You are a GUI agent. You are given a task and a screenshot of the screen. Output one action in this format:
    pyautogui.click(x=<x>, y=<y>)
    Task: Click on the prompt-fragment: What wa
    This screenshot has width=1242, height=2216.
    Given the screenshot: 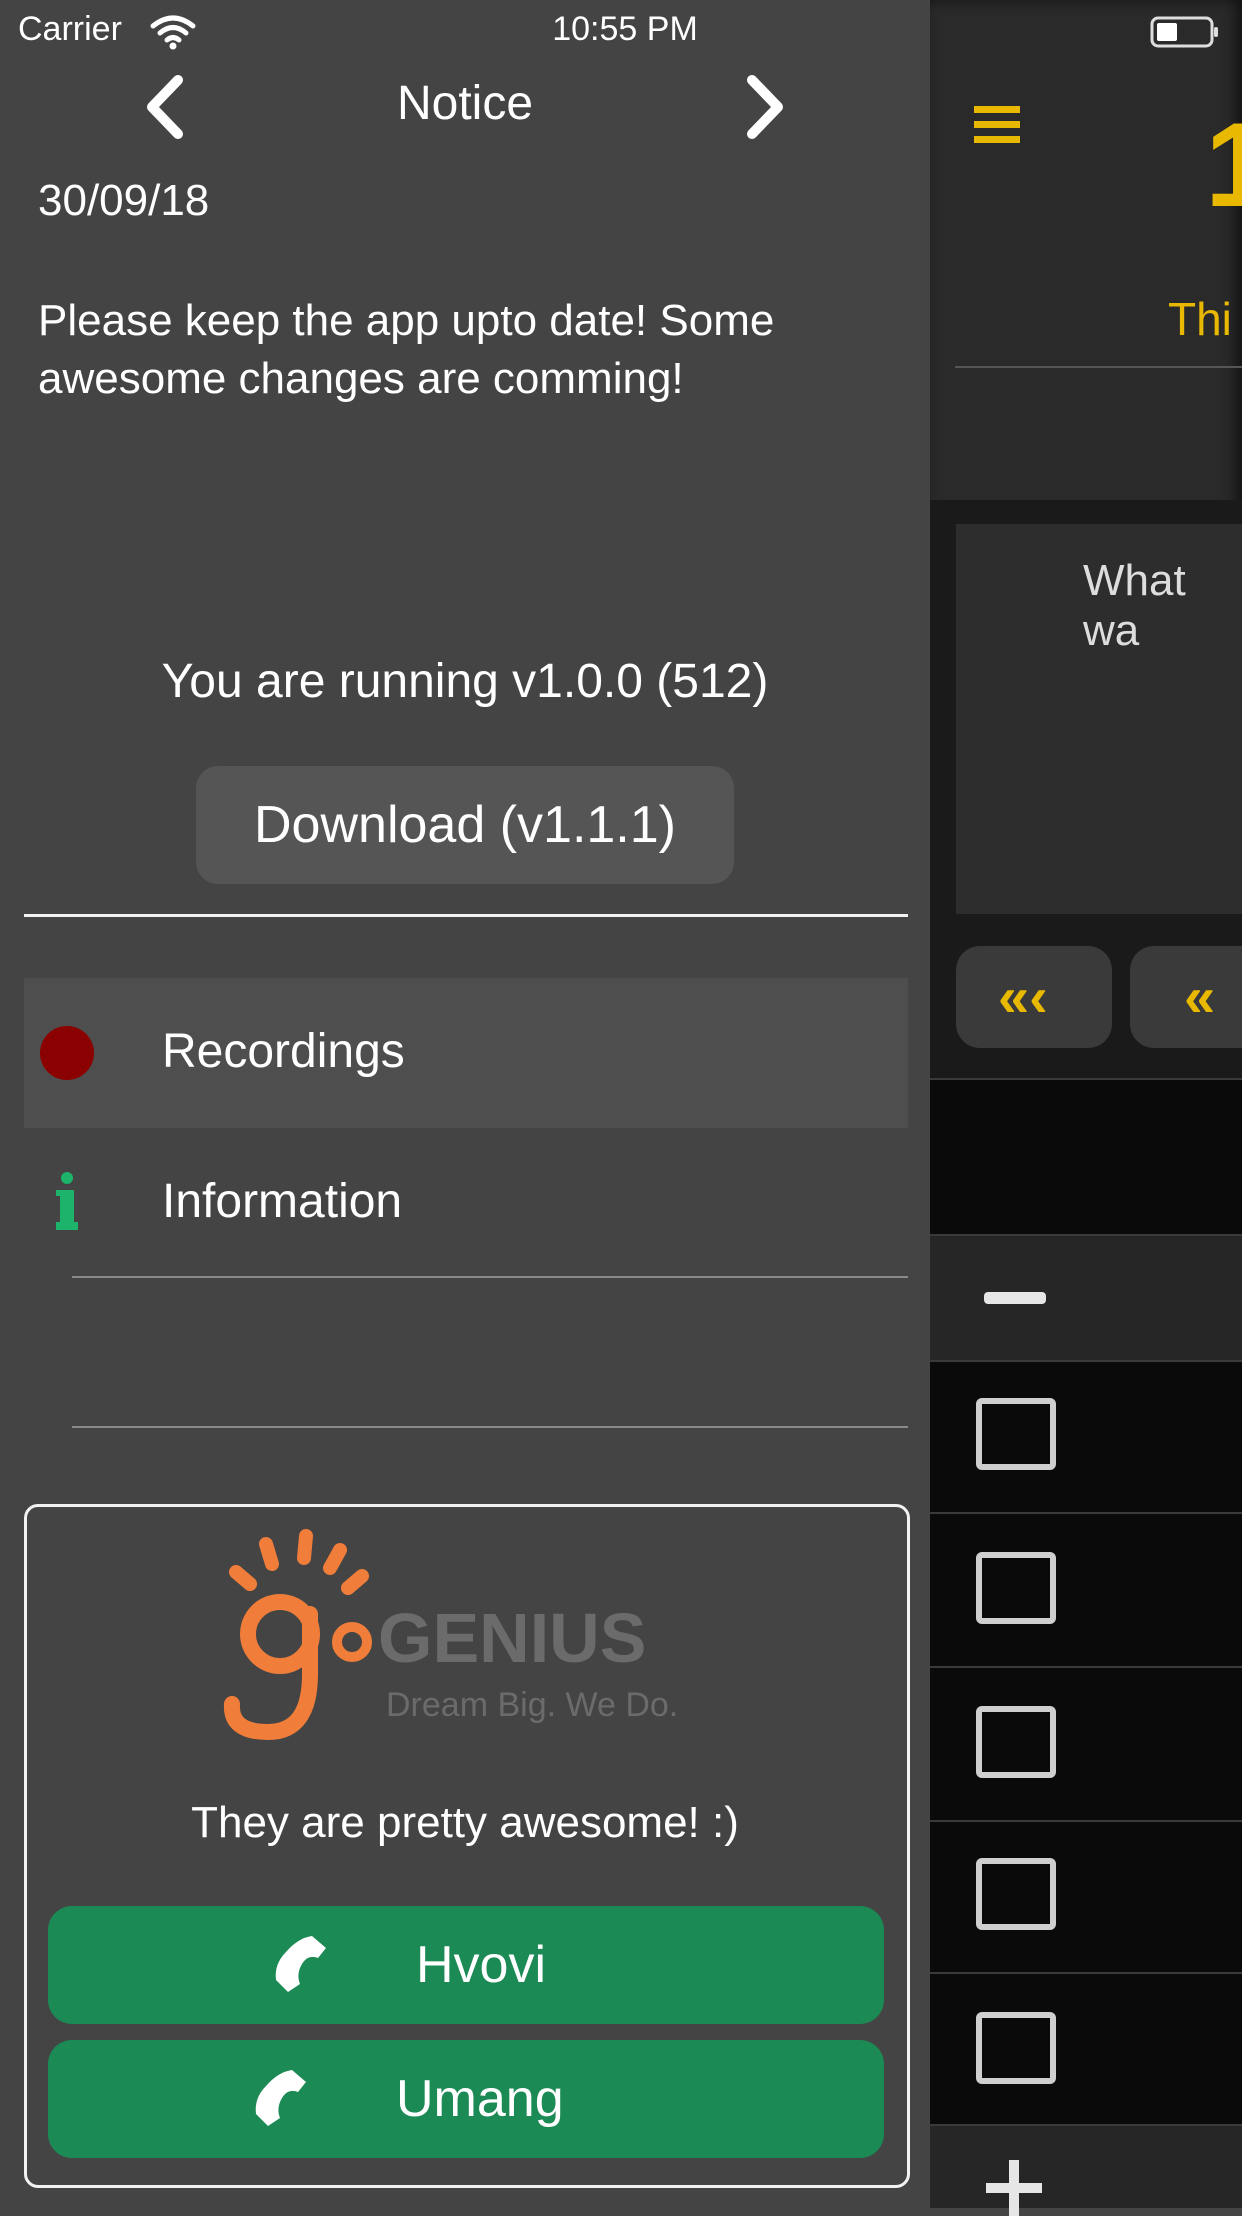 What is the action you would take?
    pyautogui.click(x=1134, y=605)
    